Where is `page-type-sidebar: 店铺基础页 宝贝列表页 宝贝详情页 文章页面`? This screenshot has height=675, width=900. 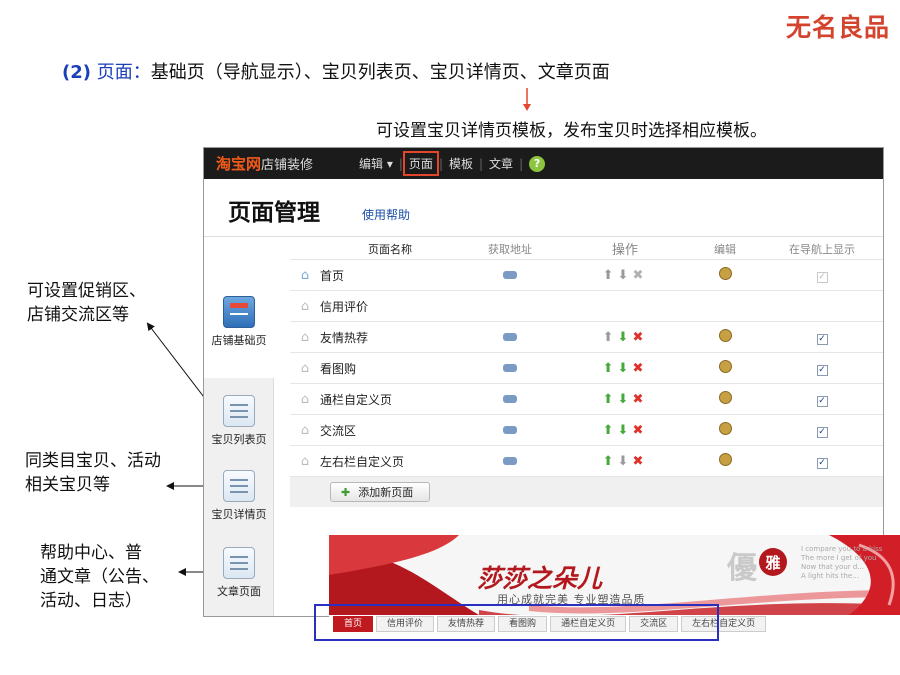 page-type-sidebar: 店铺基础页 宝贝列表页 宝贝详情页 文章页面 is located at coordinates (239, 427).